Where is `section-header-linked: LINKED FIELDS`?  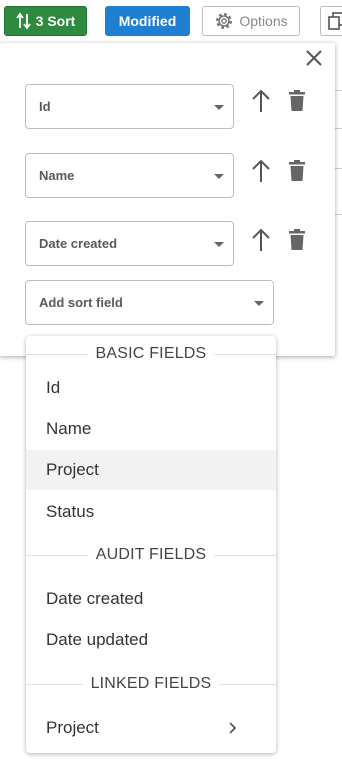 section-header-linked: LINKED FIELDS is located at coordinates (151, 684).